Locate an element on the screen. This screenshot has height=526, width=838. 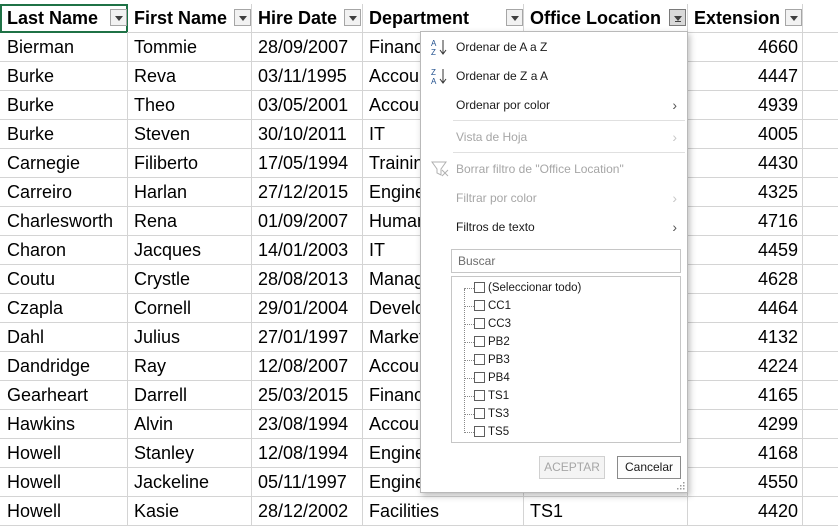
table-cell: 03/05/2001 is located at coordinates (307, 105).